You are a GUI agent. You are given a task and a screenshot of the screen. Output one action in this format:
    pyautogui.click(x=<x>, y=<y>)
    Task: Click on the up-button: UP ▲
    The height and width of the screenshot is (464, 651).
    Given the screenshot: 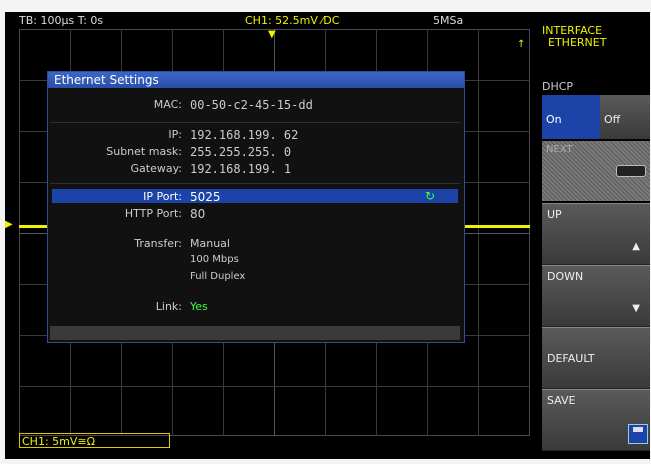 What is the action you would take?
    pyautogui.click(x=596, y=234)
    